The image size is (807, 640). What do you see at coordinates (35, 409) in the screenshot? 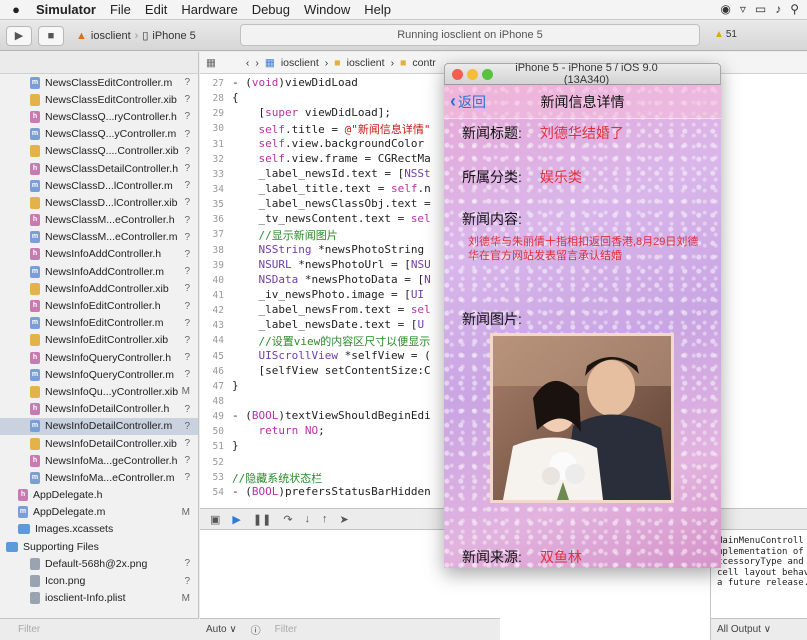
I see `source-file-icon: h` at bounding box center [35, 409].